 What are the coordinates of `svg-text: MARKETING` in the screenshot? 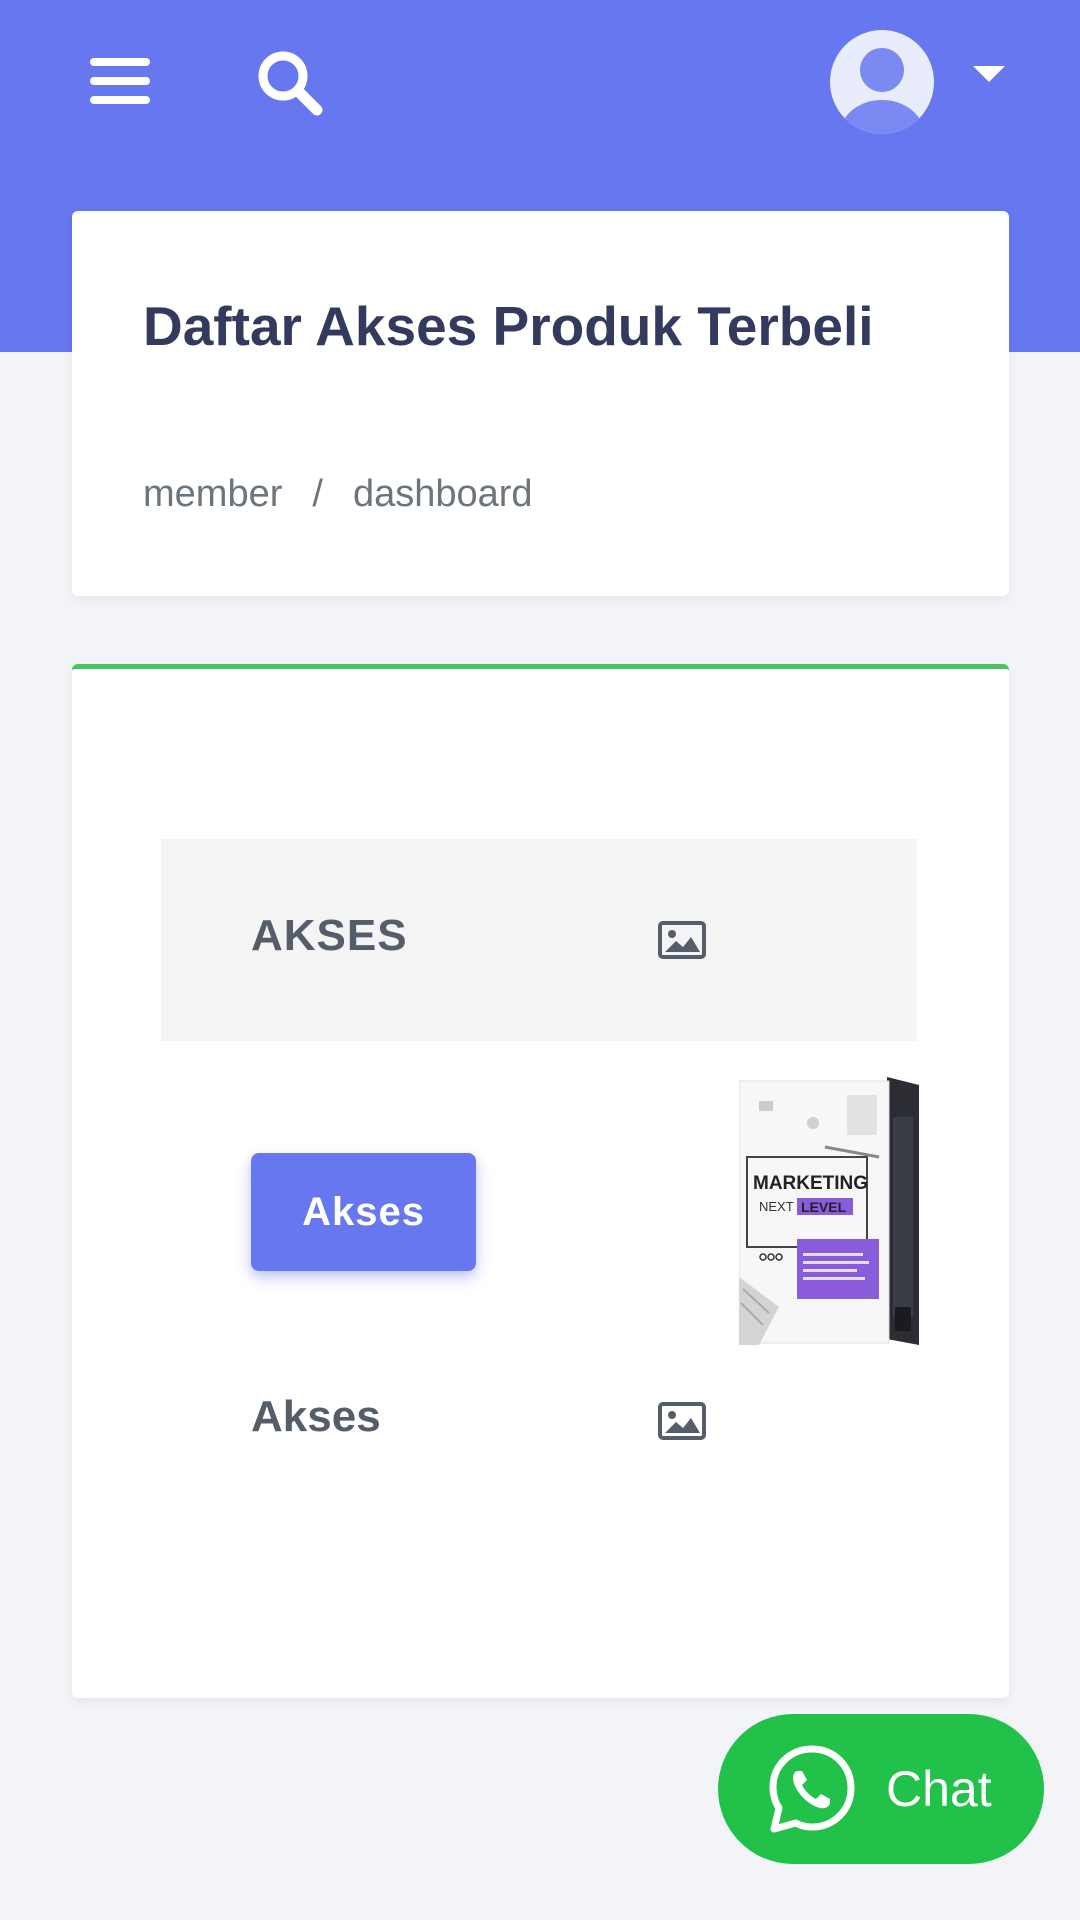 It's located at (810, 1183).